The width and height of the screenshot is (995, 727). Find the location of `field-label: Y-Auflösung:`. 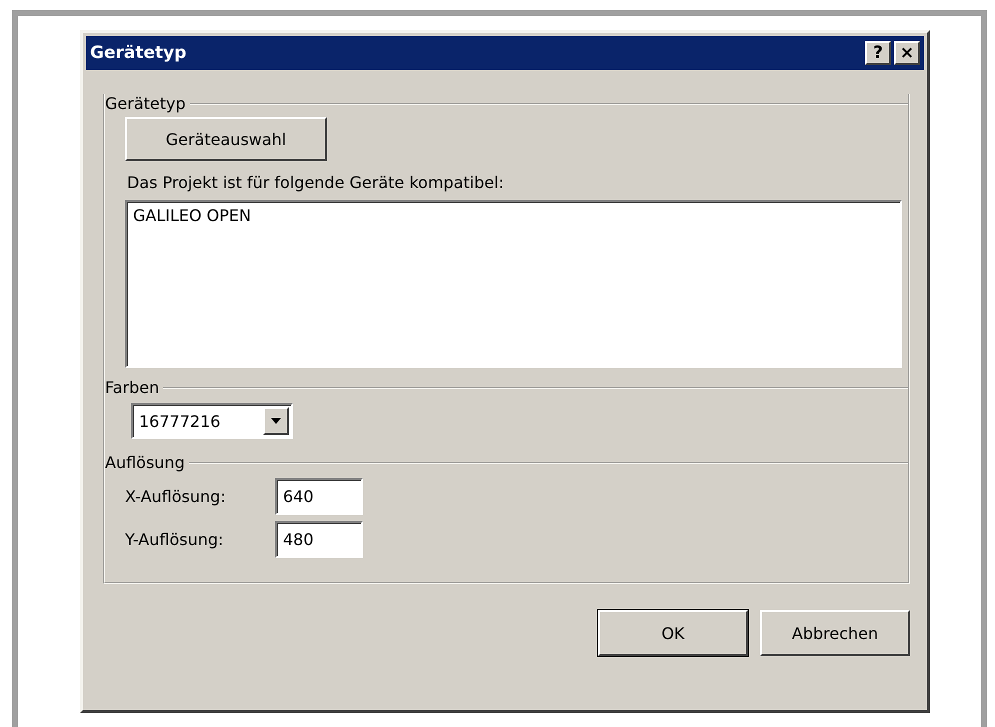

field-label: Y-Auflösung: is located at coordinates (174, 539).